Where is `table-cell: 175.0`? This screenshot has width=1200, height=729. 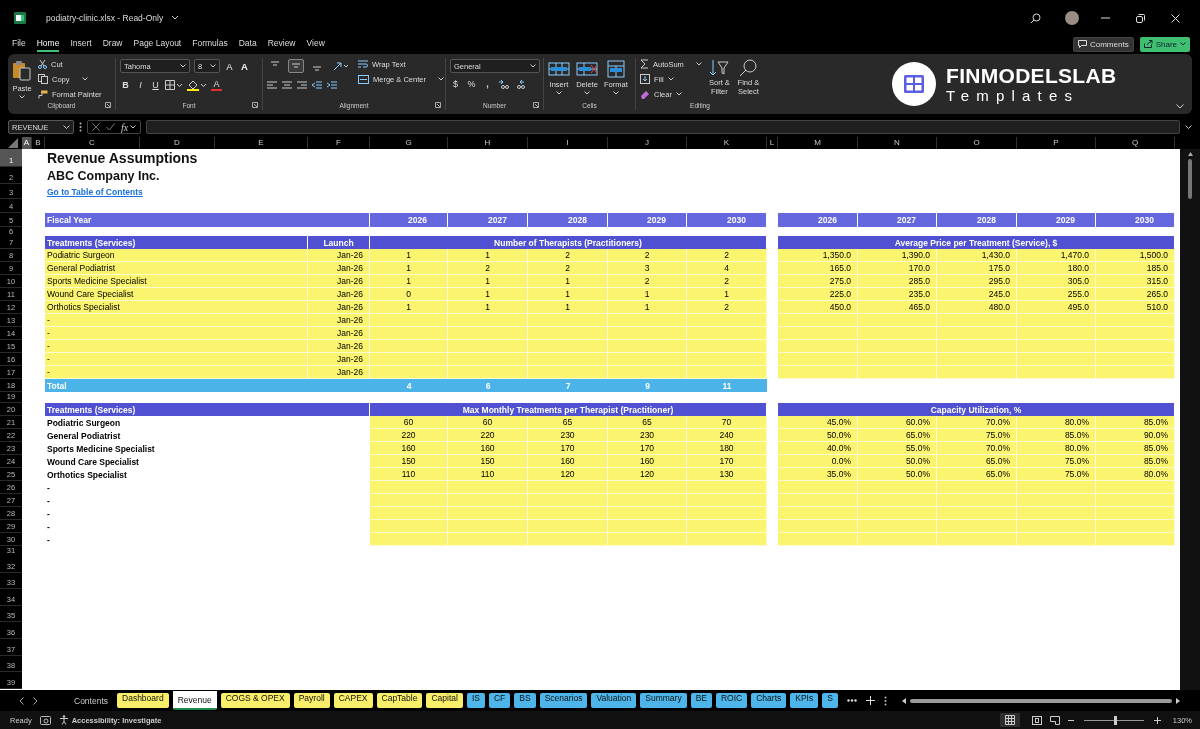
table-cell: 175.0 is located at coordinates (977, 268).